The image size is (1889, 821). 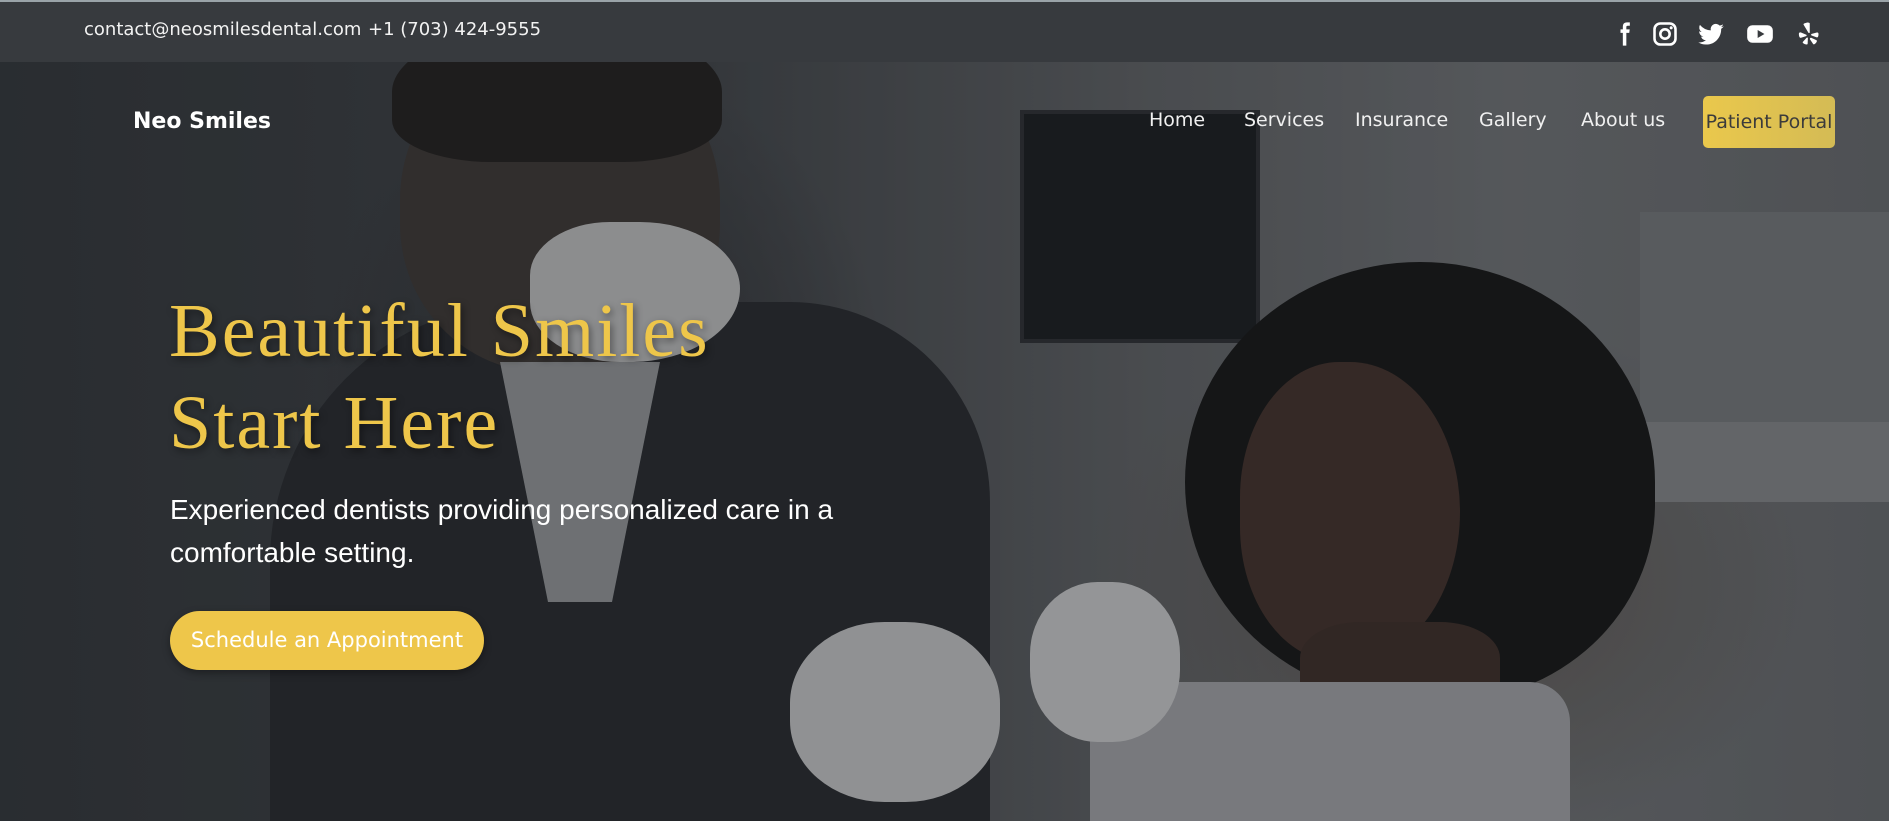 What do you see at coordinates (1513, 120) in the screenshot?
I see `nav-gallery: Gallery` at bounding box center [1513, 120].